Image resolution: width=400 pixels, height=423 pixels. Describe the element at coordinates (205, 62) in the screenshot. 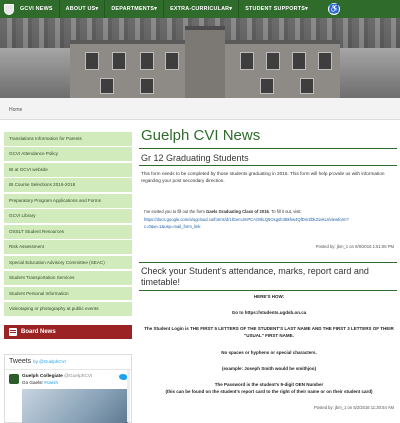

I see `hero-tower` at that location.